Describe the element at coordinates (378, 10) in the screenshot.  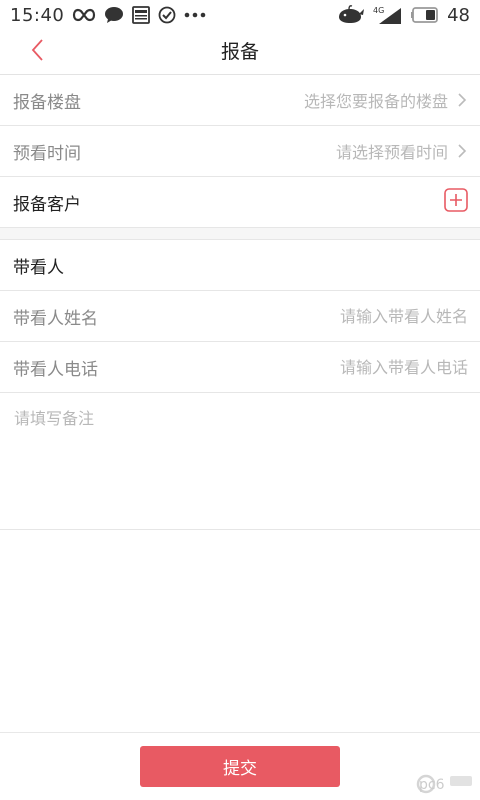
I see `network-type: 4G` at that location.